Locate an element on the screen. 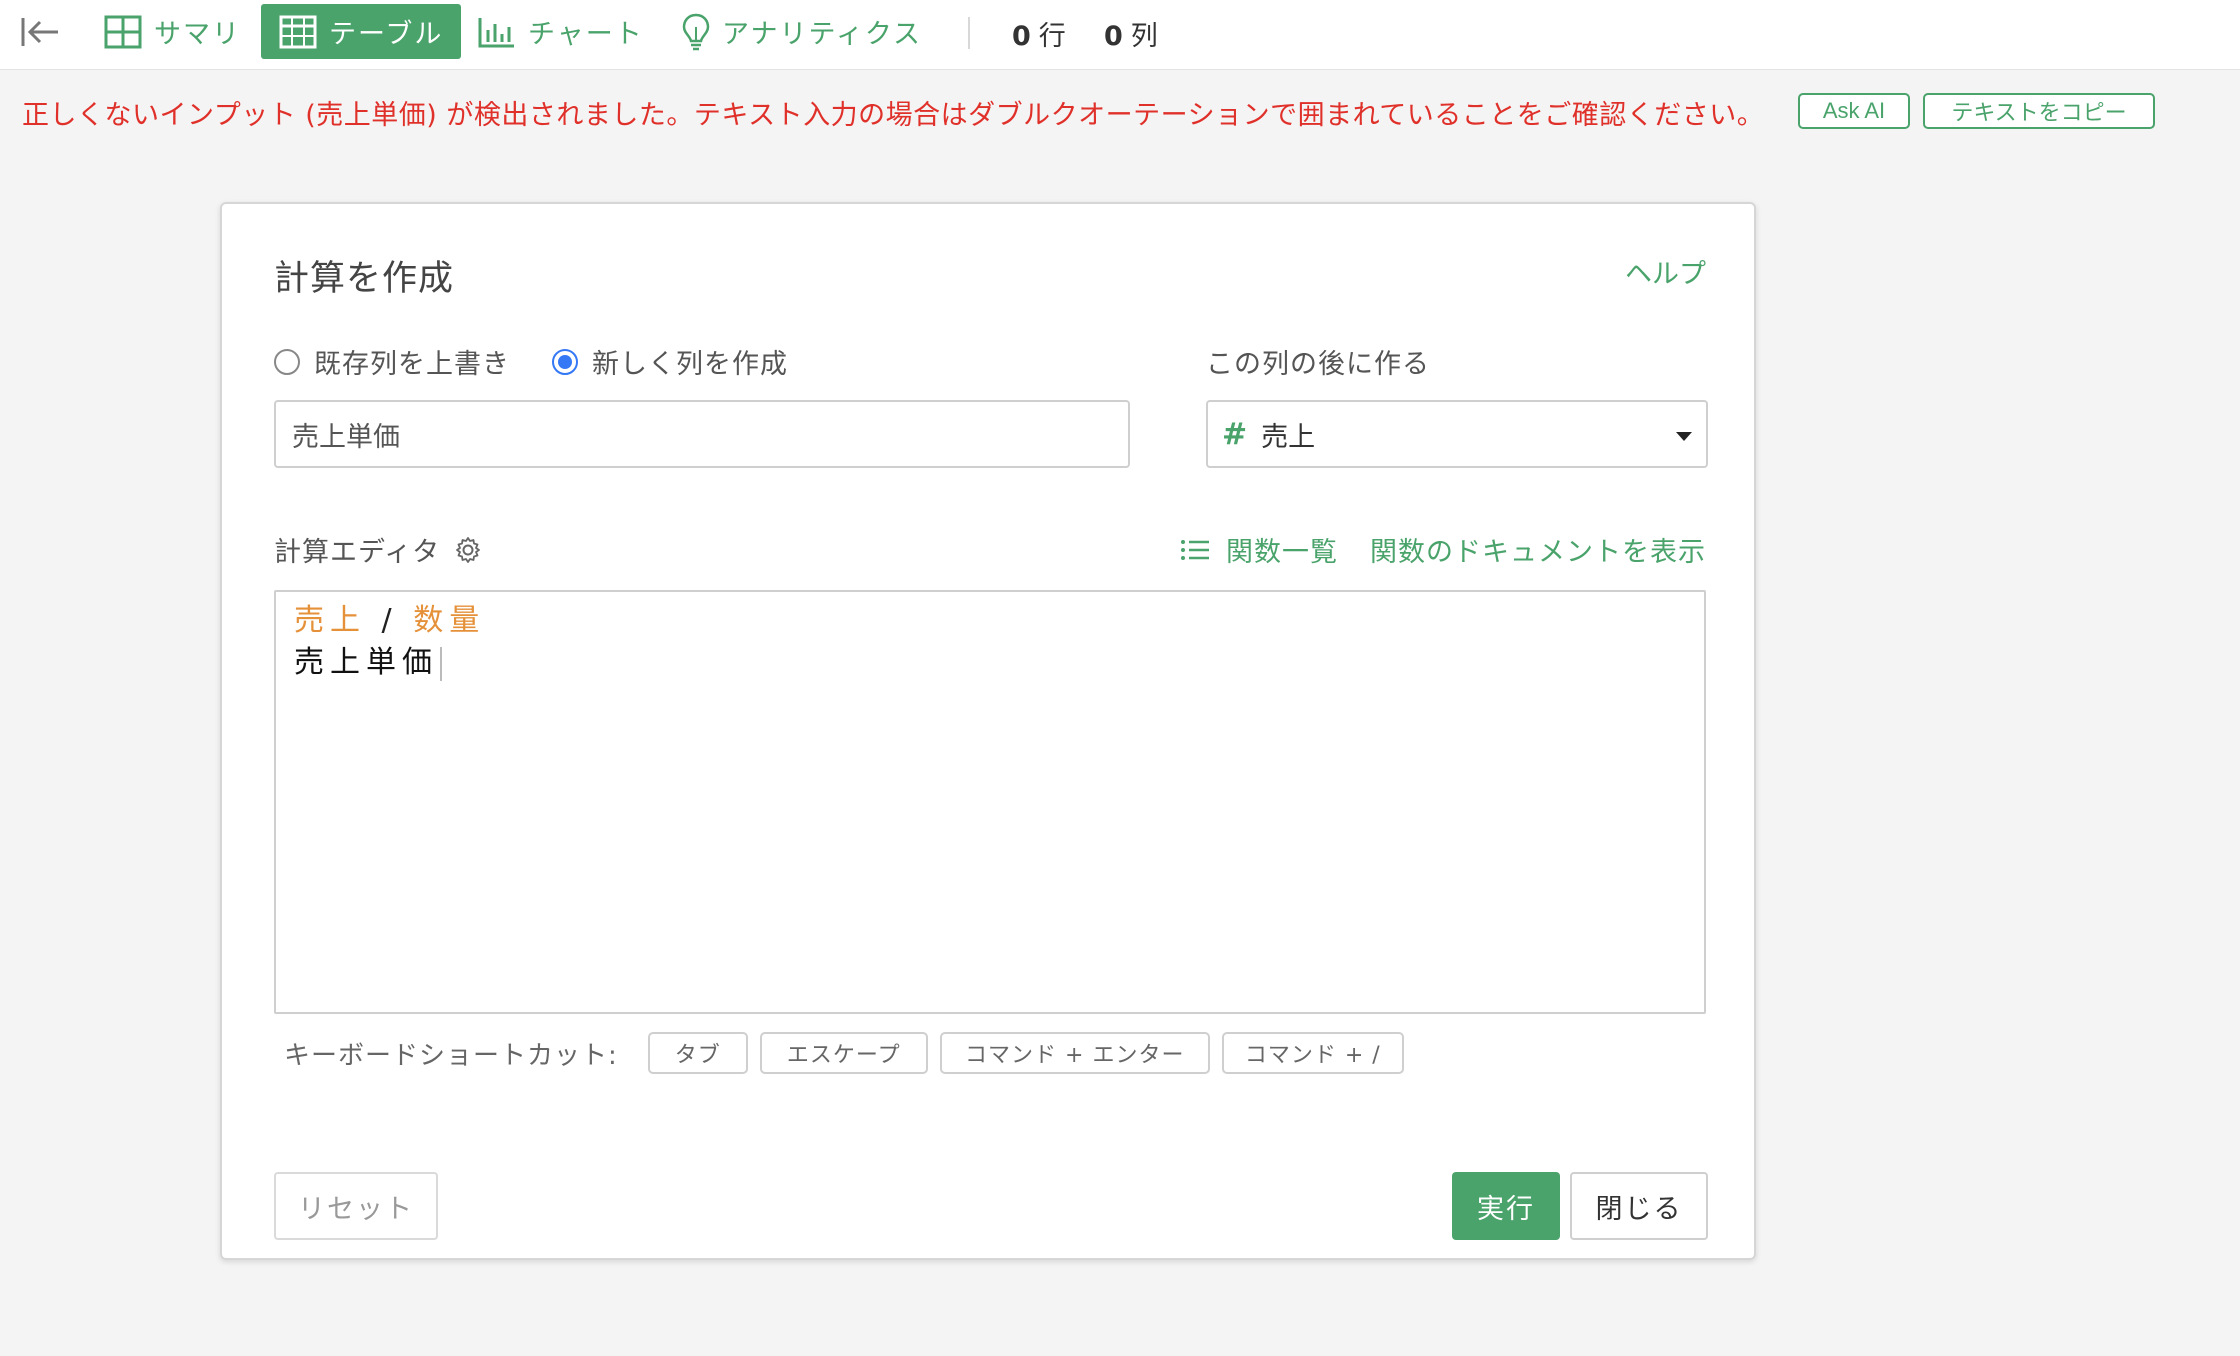  editor-label: 計算エディタ is located at coordinates (357, 552).